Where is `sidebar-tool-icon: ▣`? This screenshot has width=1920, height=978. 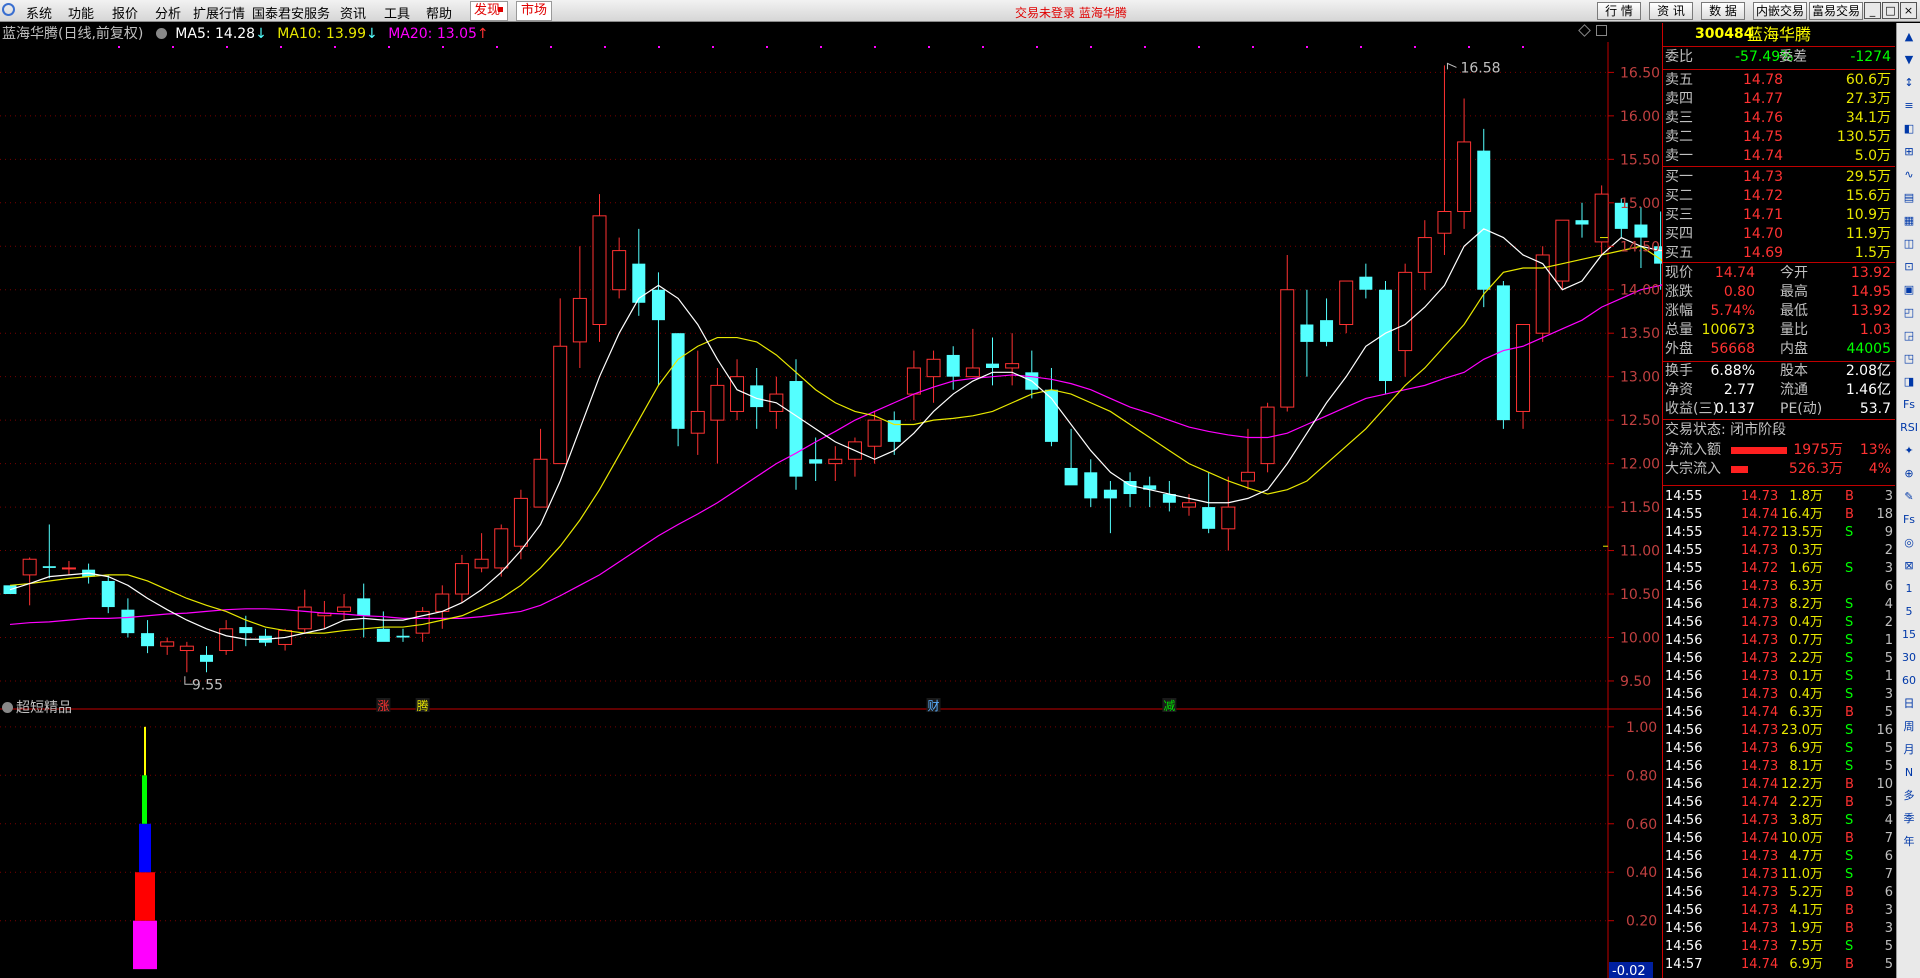
sidebar-tool-icon: ▣ is located at coordinates (1909, 290).